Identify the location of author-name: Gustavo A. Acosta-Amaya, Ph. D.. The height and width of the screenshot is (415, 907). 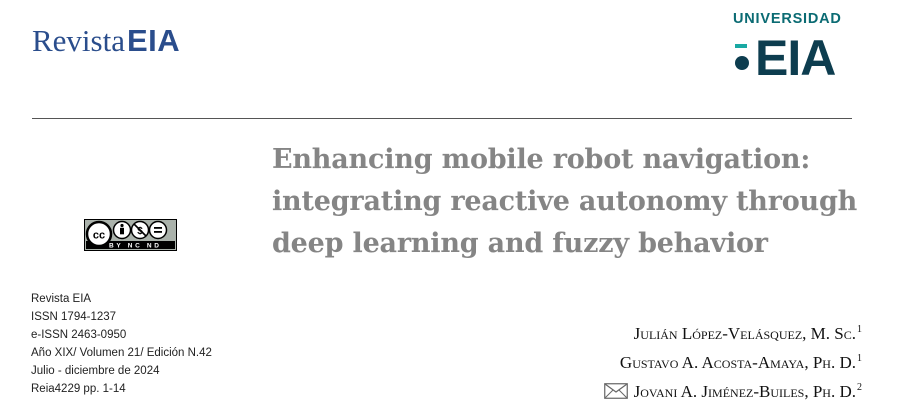
(737, 362).